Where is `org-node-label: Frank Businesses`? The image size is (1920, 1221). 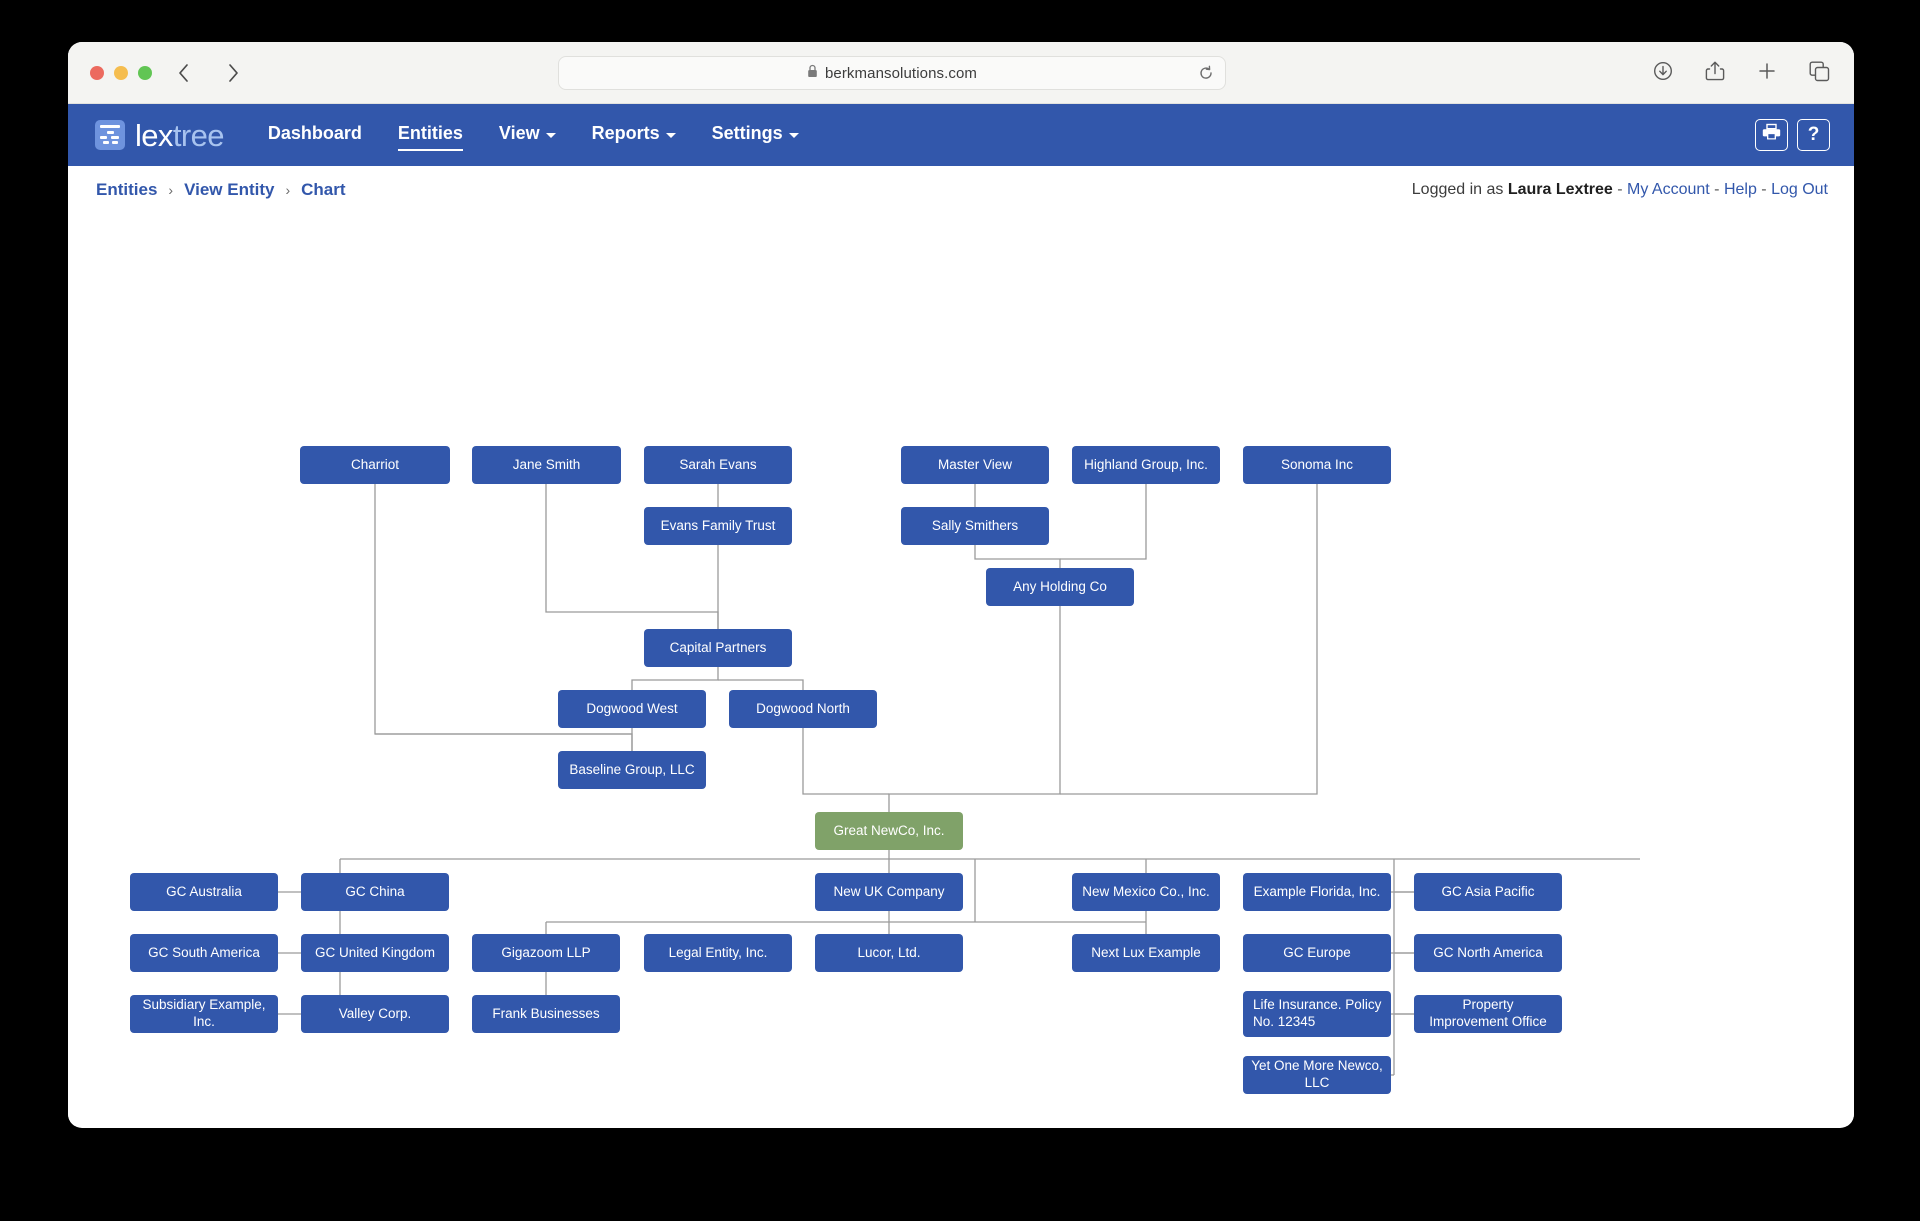 org-node-label: Frank Businesses is located at coordinates (546, 1013).